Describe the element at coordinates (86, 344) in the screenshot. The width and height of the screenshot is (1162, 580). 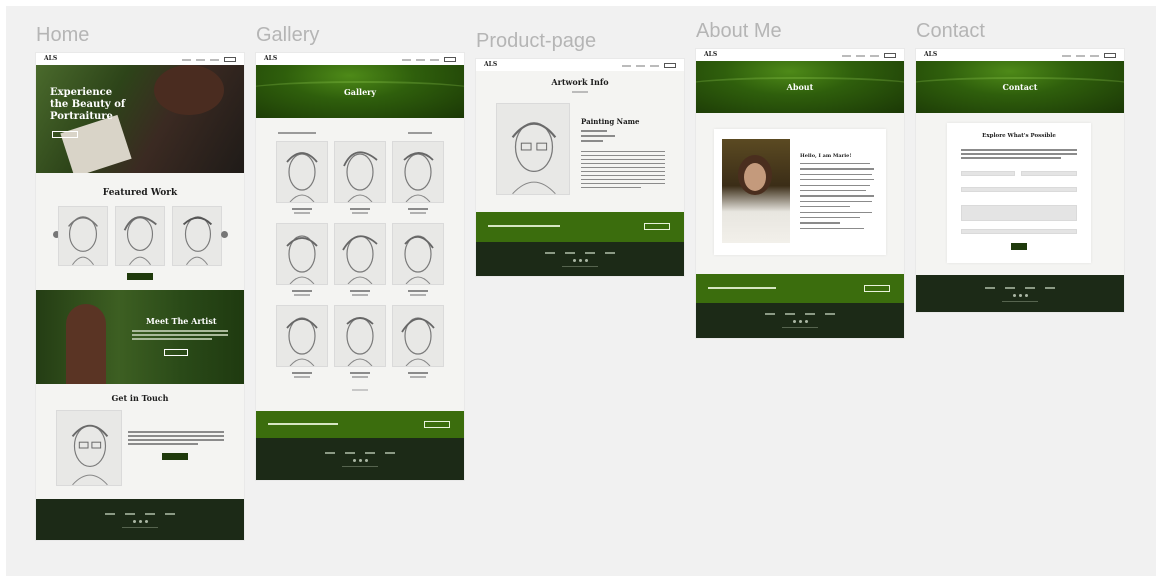
I see `artist-photo` at that location.